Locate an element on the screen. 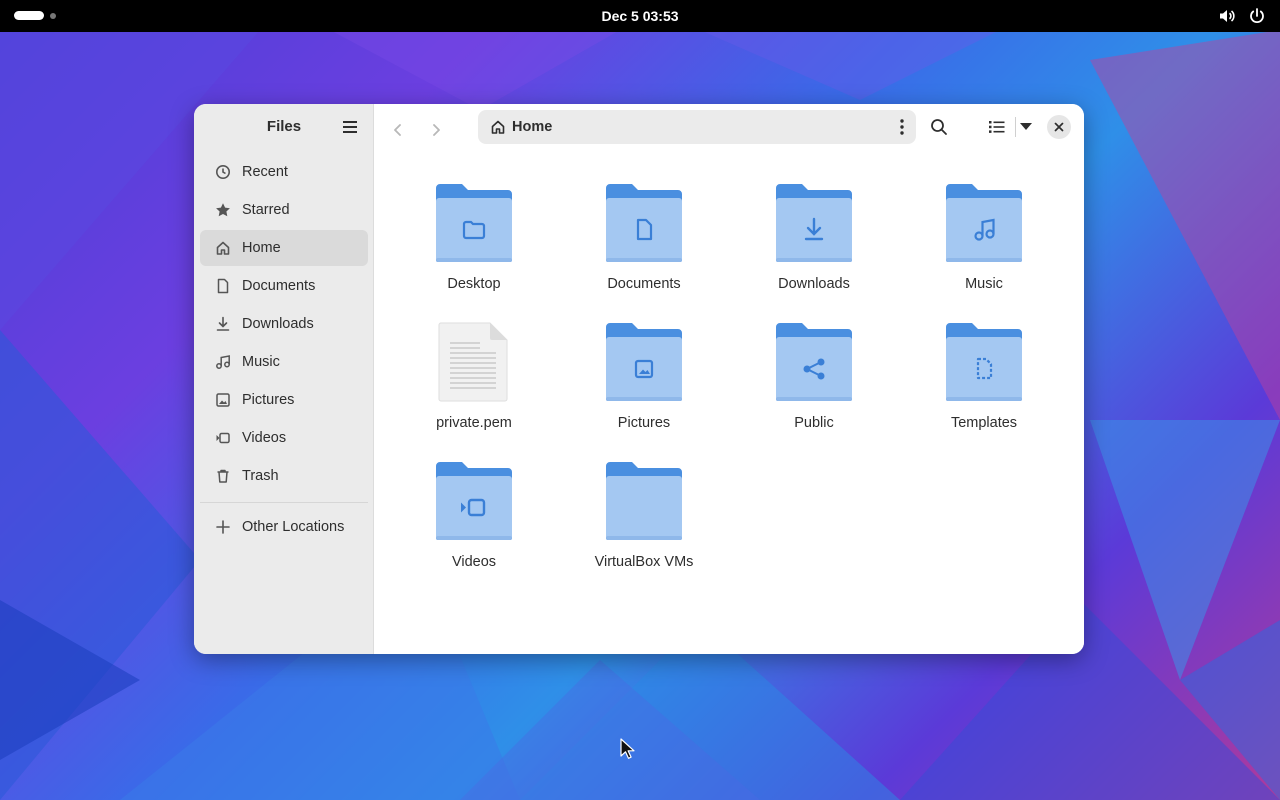  sidebar-item-pictures: Pictures is located at coordinates (284, 400).